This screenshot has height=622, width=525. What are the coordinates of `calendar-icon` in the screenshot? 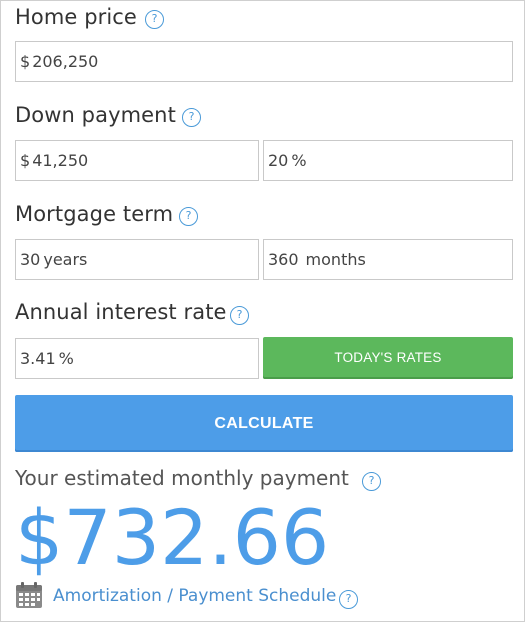 It's located at (29, 595).